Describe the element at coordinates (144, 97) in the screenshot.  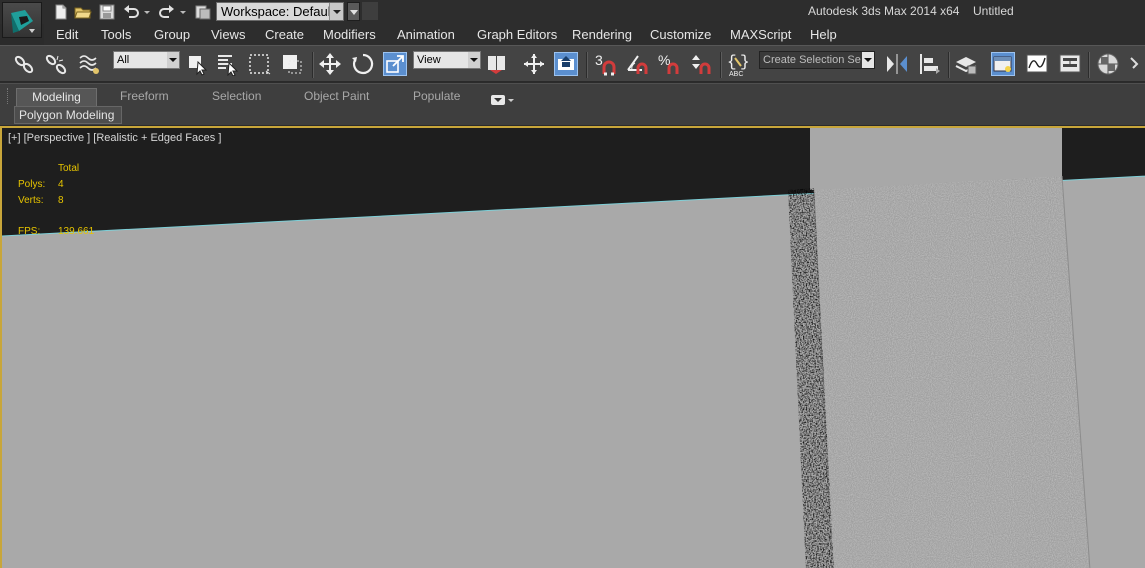
I see `tab-freeform: Freeform` at that location.